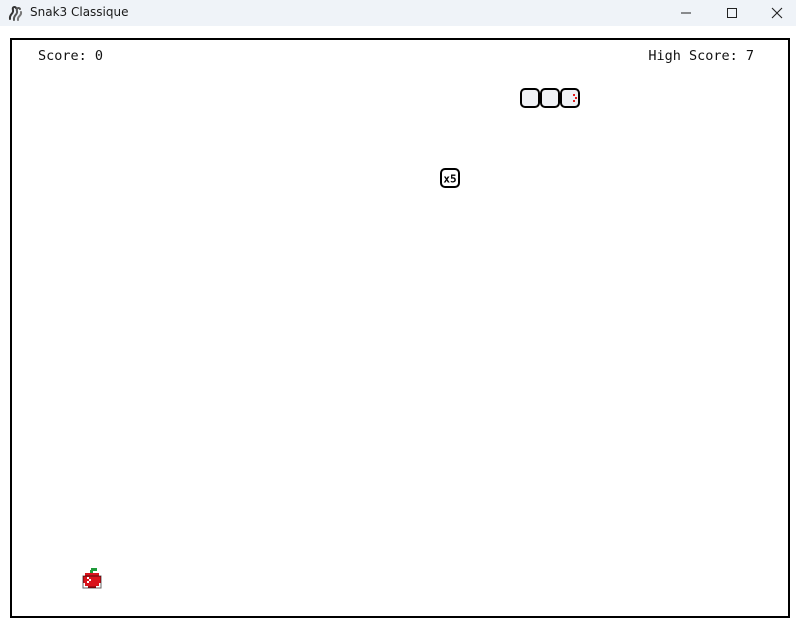  Describe the element at coordinates (570, 98) in the screenshot. I see `snake-head` at that location.